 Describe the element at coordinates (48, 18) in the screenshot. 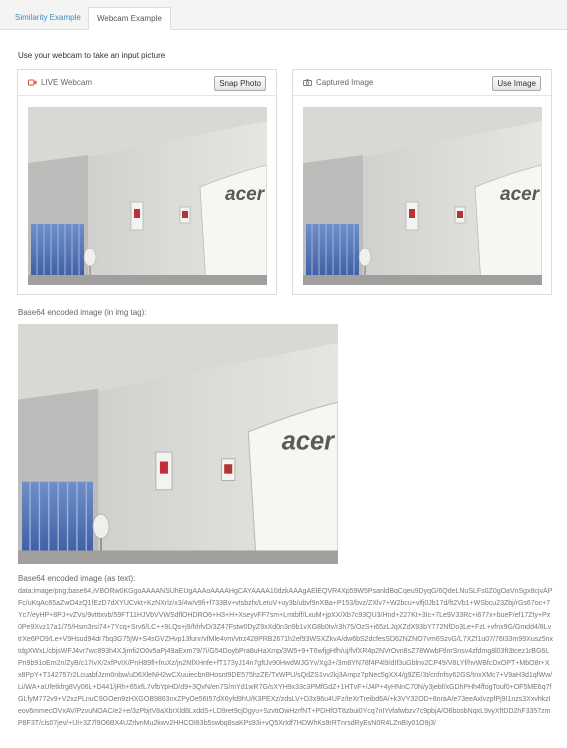

I see `tab-similarity-example: Similarity Example` at that location.